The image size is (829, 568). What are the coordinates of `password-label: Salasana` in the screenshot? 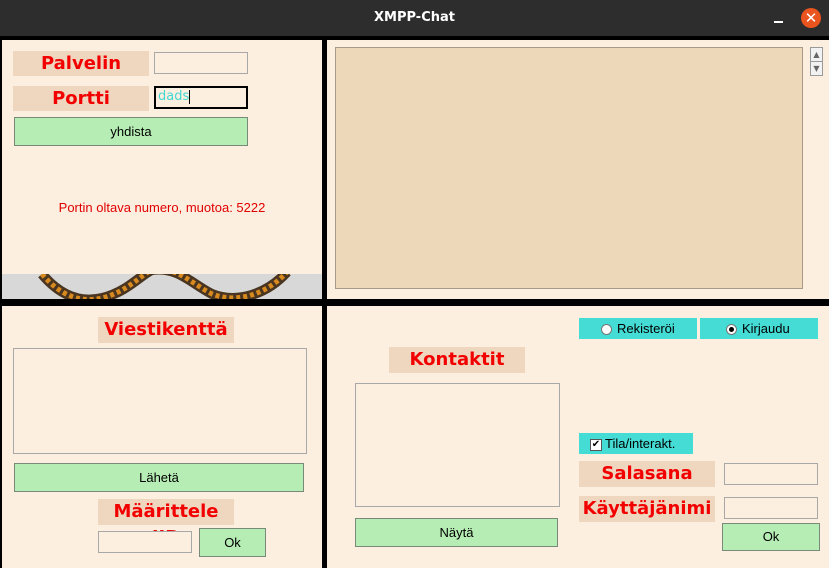 It's located at (647, 474).